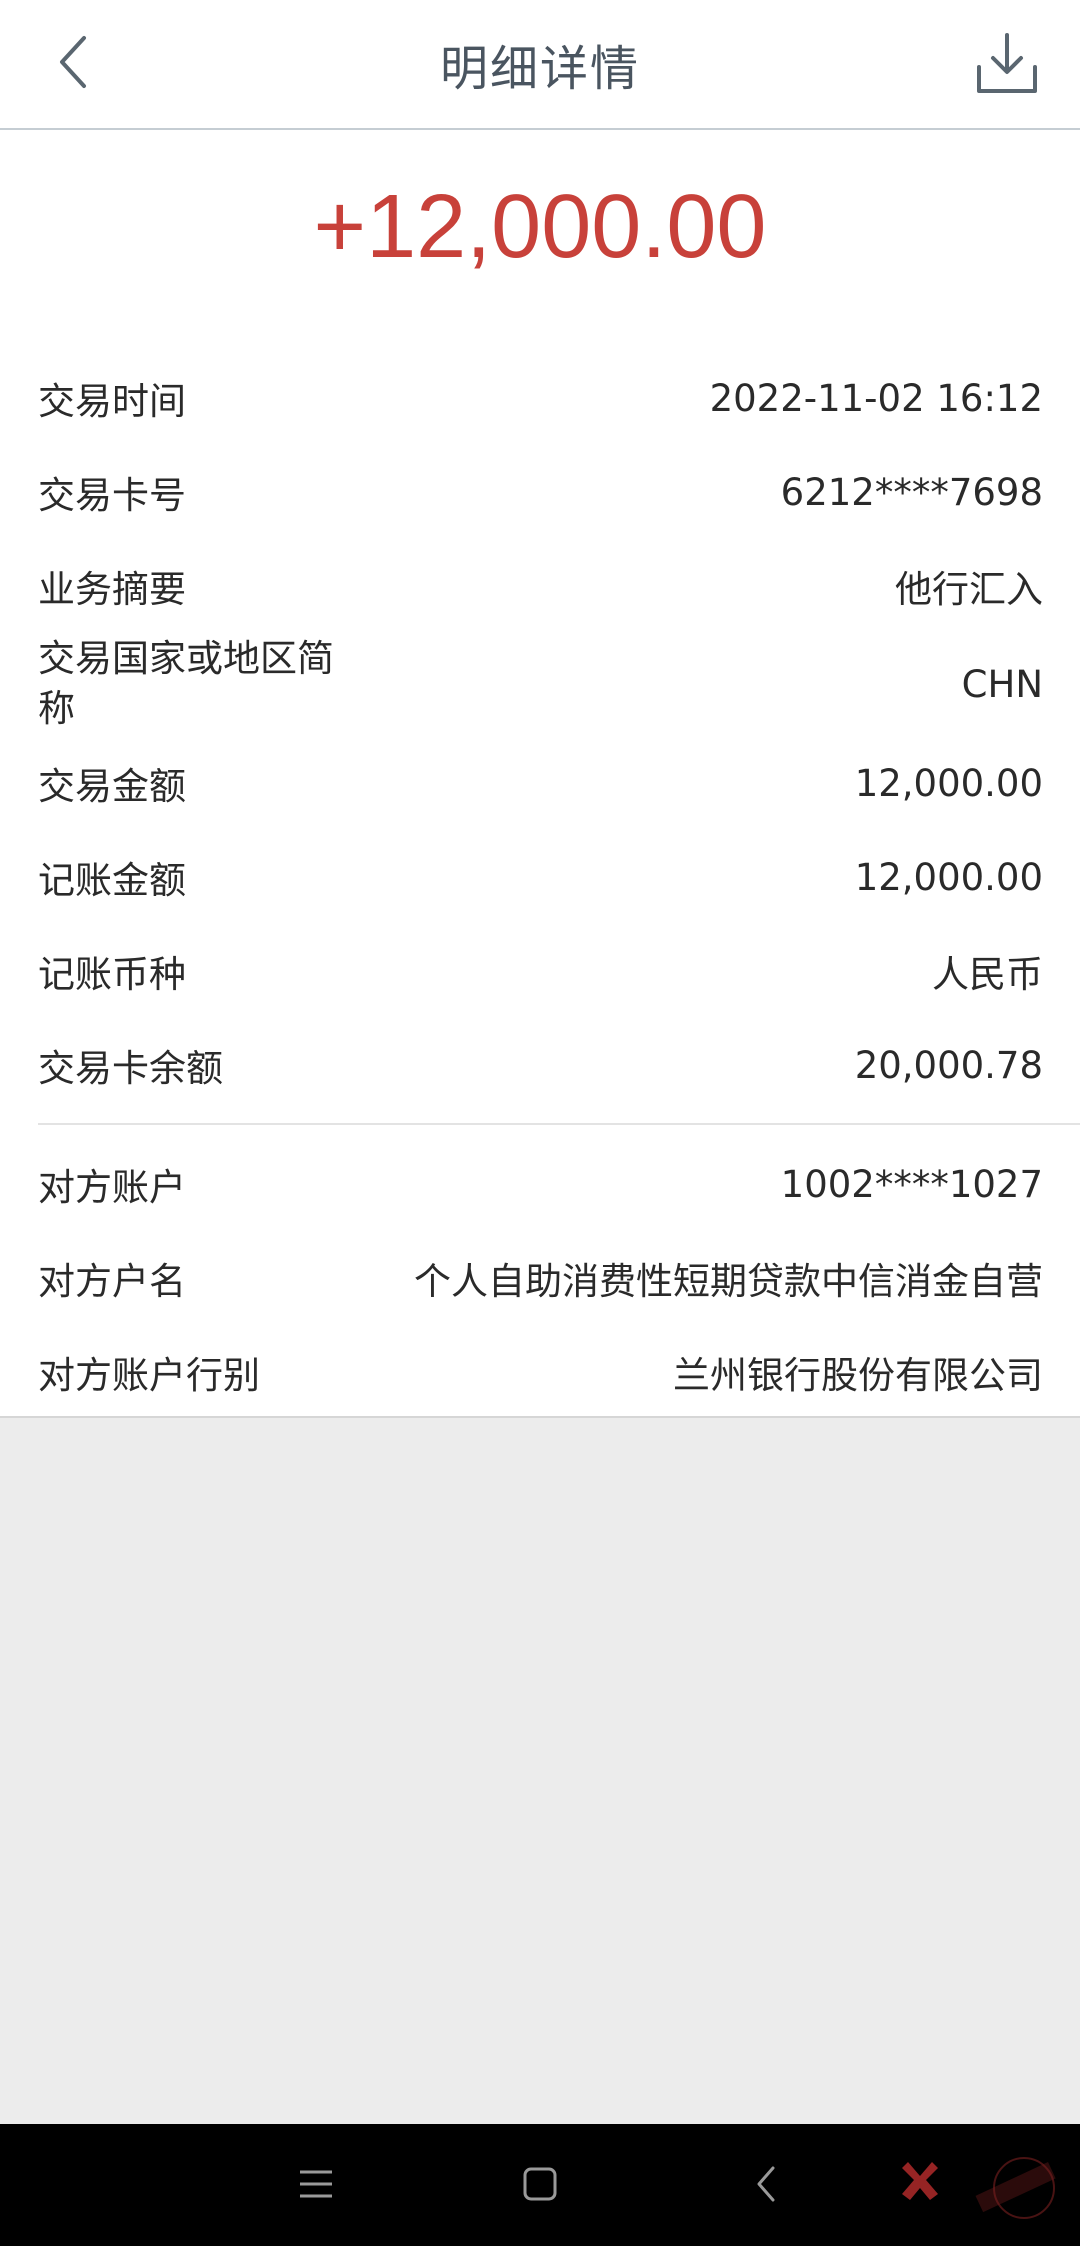  Describe the element at coordinates (112, 589) in the screenshot. I see `detail-label: 业务摘要` at that location.